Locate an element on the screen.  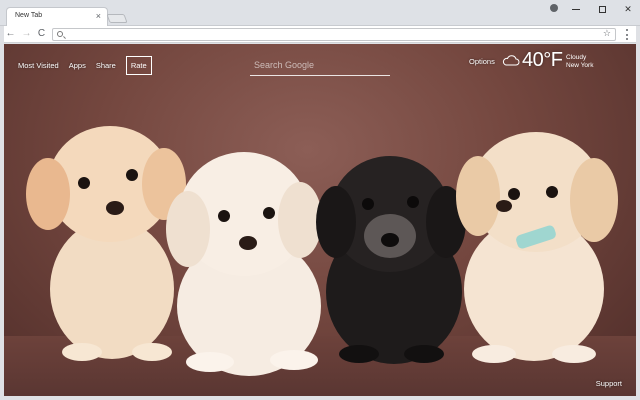
minimize-icon is located at coordinates (576, 9).